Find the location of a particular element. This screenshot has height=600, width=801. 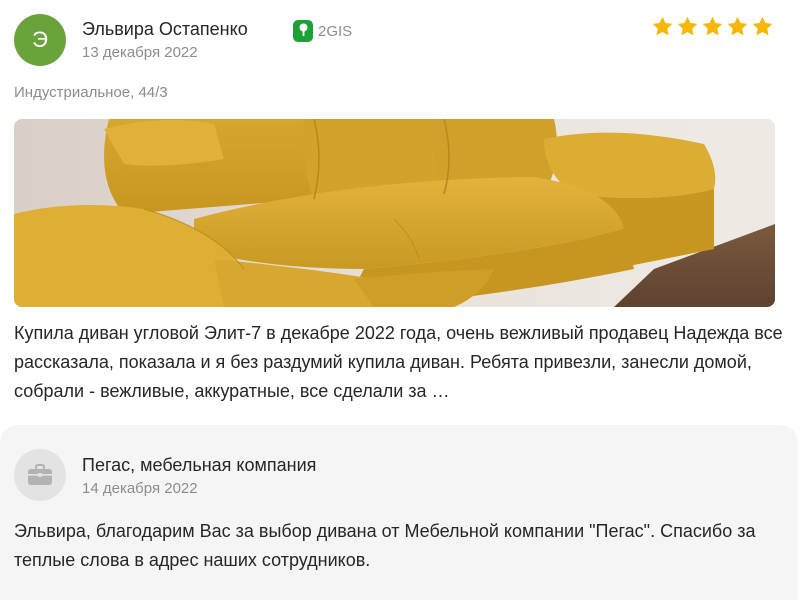

briefcase-icon is located at coordinates (40, 474).